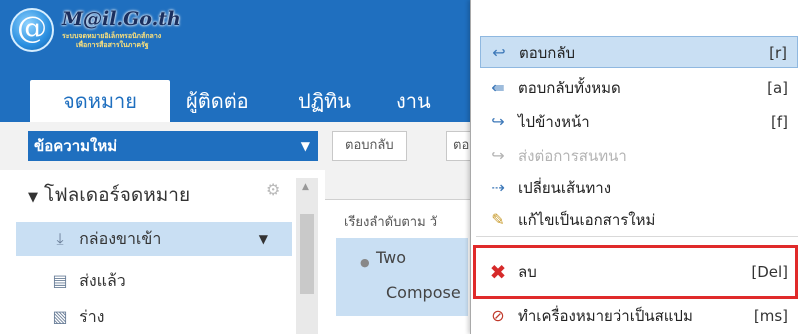 This screenshot has width=798, height=334. I want to click on at-sign-logo-icon: @, so click(32, 30).